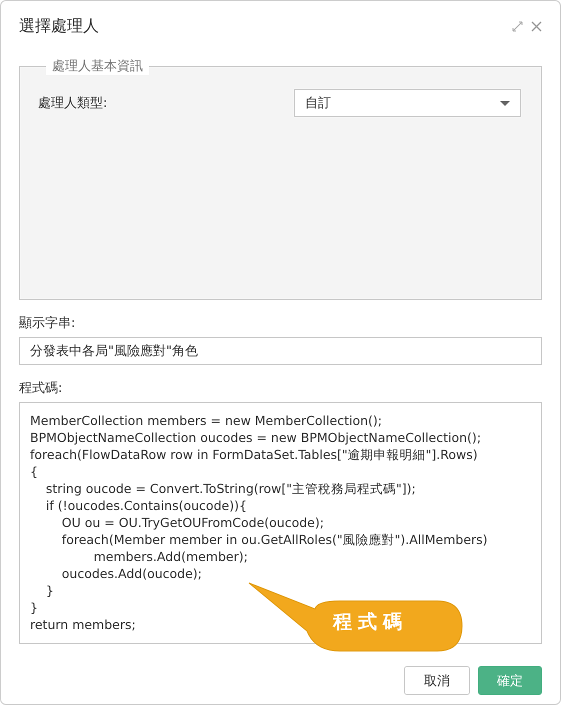 The height and width of the screenshot is (707, 563). What do you see at coordinates (370, 622) in the screenshot?
I see `callout-label: 程式碼` at bounding box center [370, 622].